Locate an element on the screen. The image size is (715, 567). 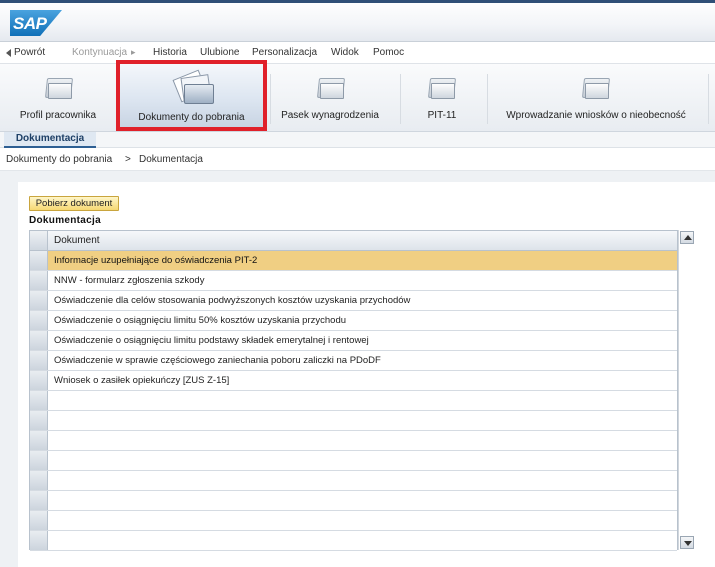
header-bar: SAP is located at coordinates (357, 21).